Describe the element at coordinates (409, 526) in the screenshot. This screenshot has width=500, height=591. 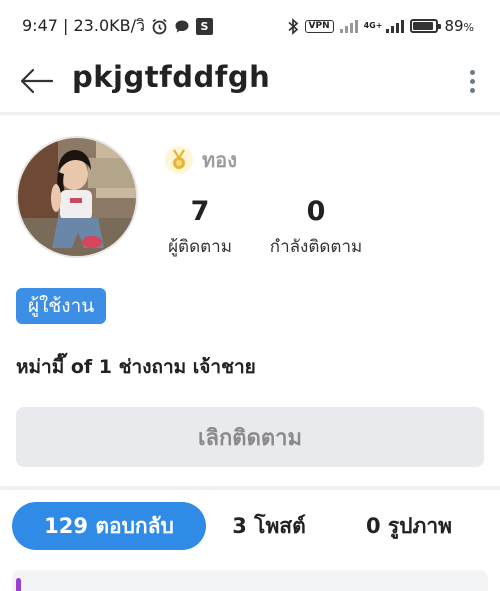
I see `tab-photos: 0 รูปภาพ` at that location.